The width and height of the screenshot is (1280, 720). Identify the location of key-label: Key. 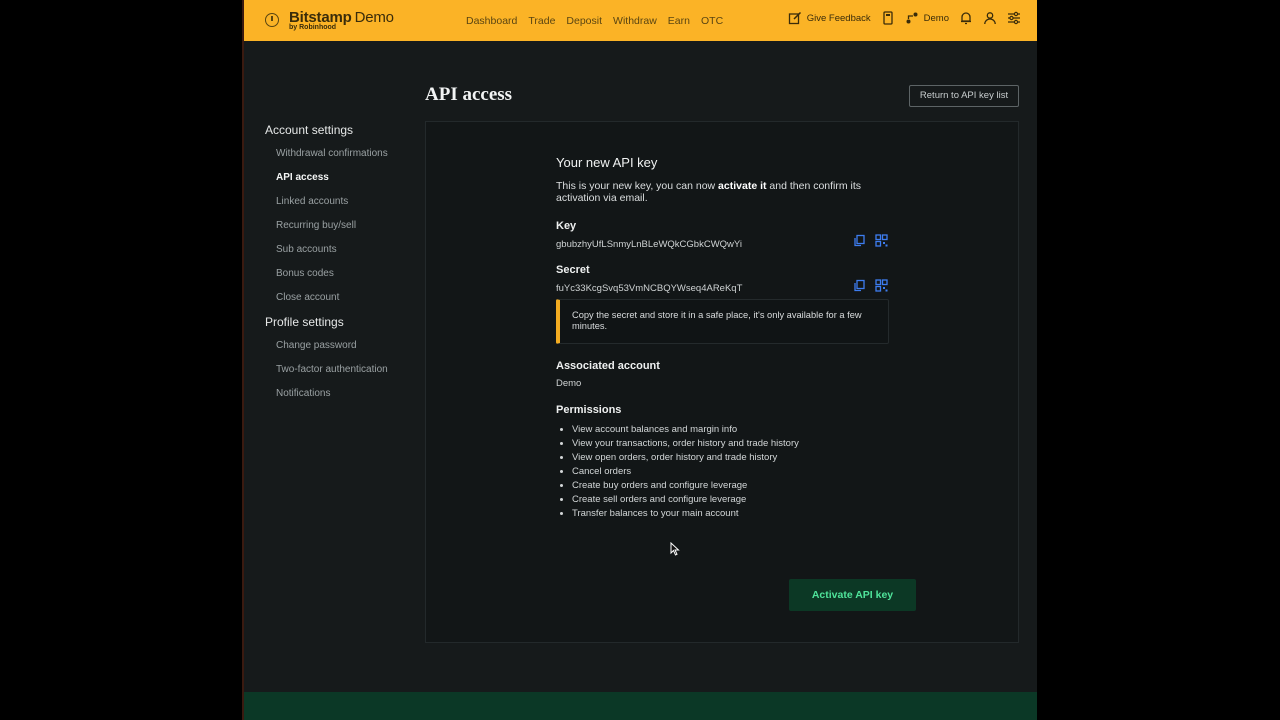
(566, 226).